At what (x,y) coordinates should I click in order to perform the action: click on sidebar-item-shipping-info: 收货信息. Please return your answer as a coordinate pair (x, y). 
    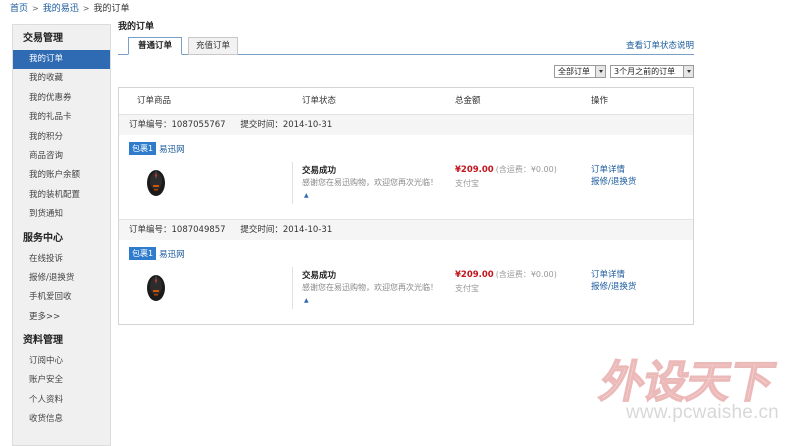
    Looking at the image, I should click on (61, 419).